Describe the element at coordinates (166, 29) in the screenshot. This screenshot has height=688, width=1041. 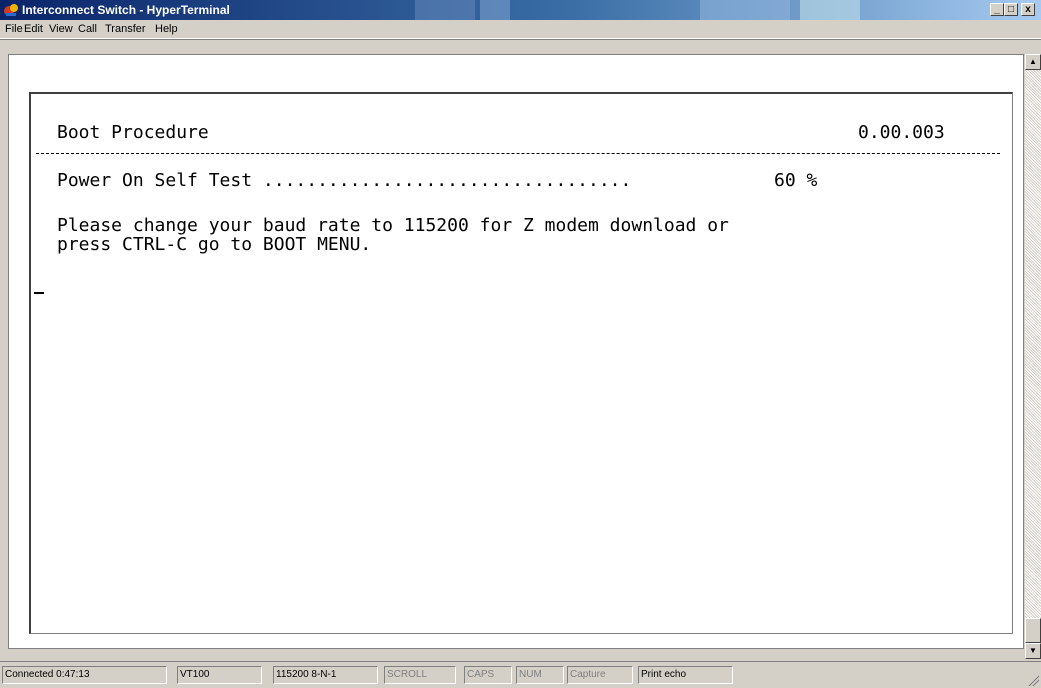
I see `menu-help: Help` at that location.